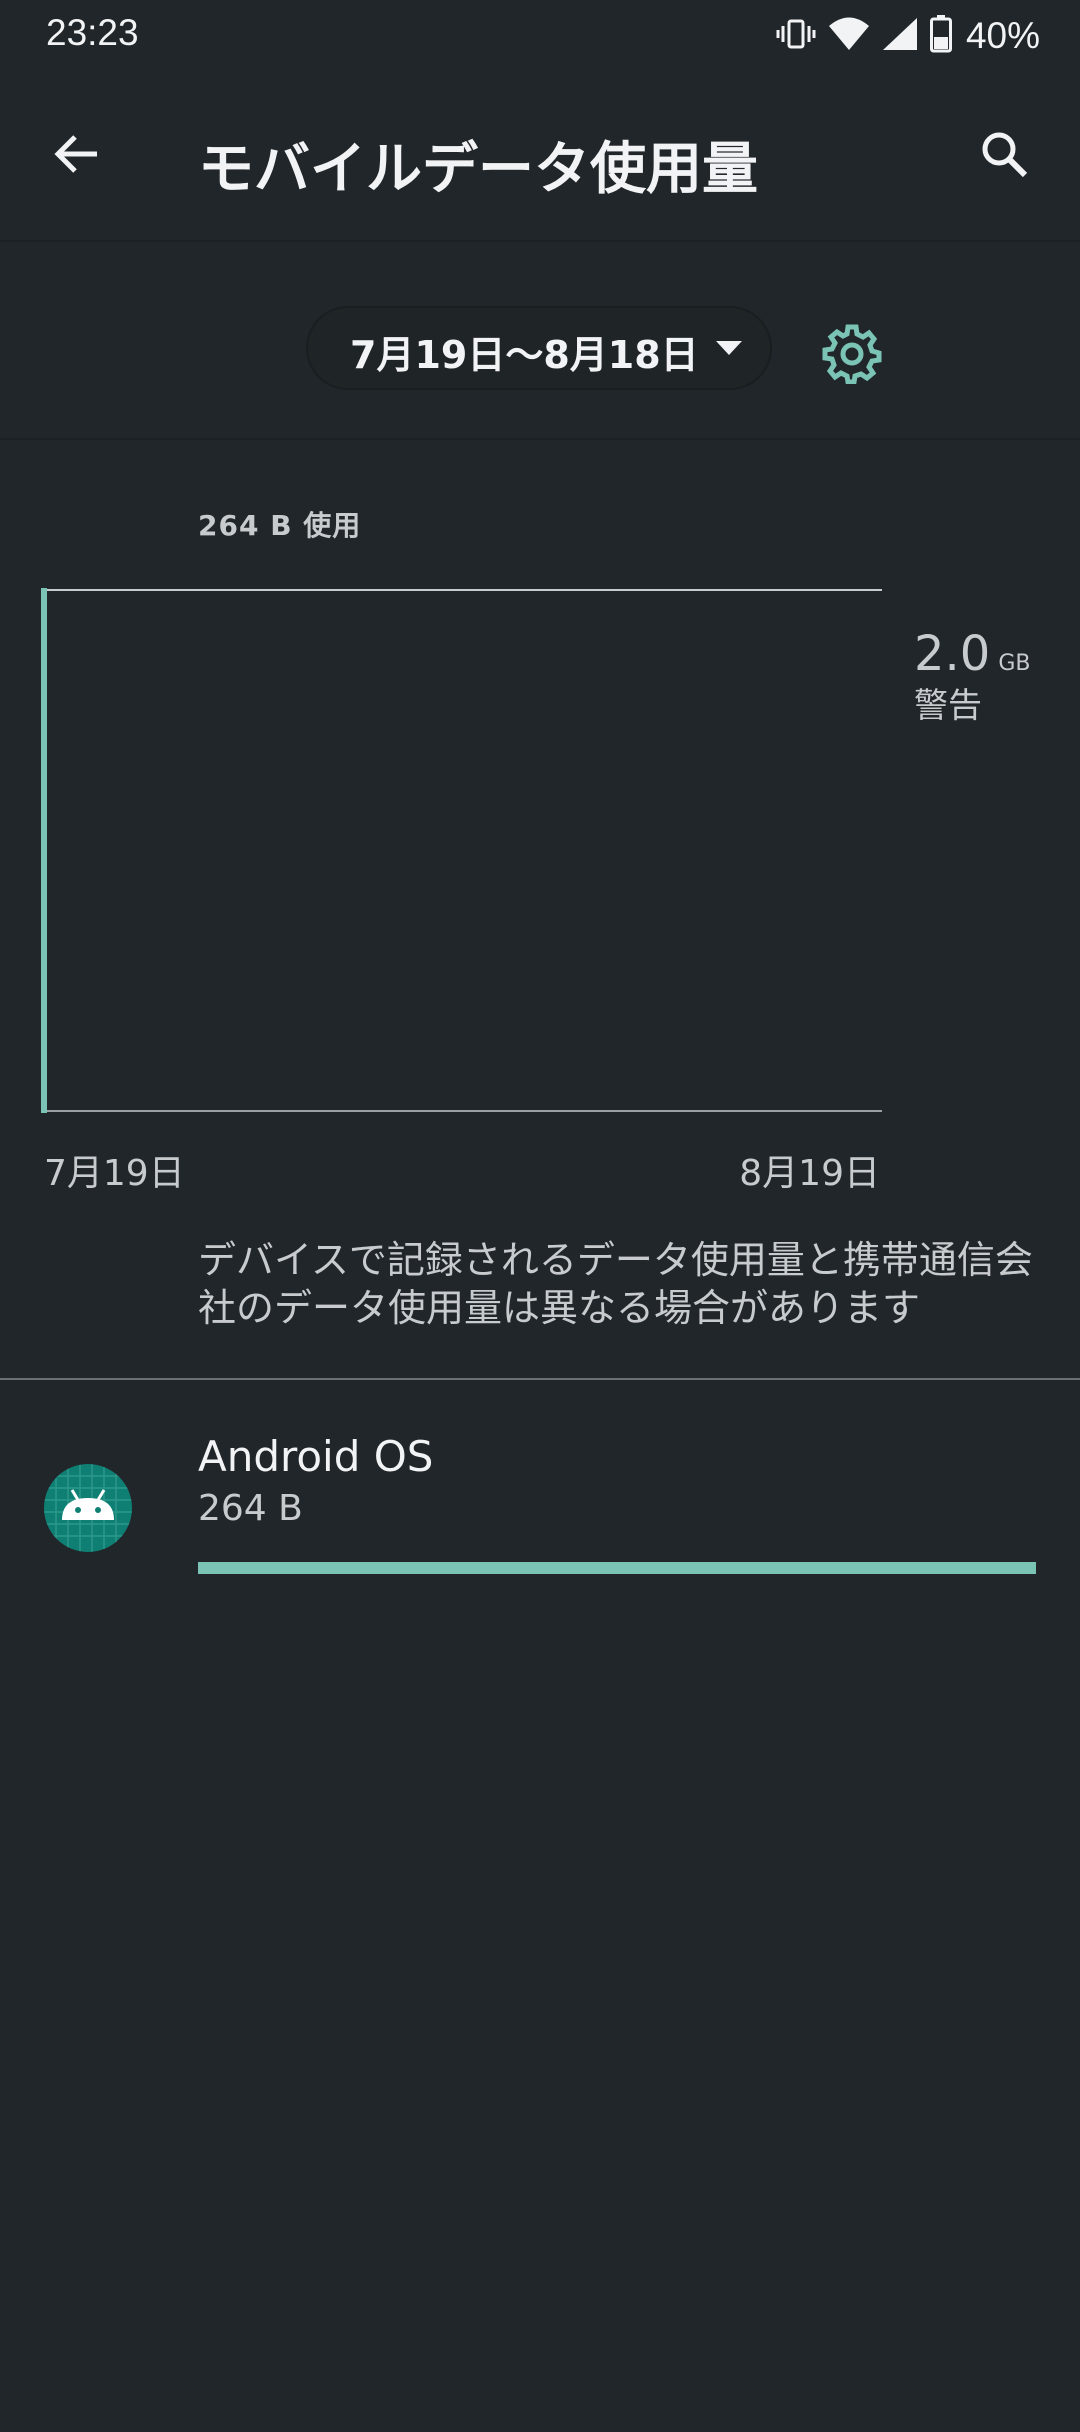  I want to click on cycle-label: 7月19日〜8月18日, so click(524, 355).